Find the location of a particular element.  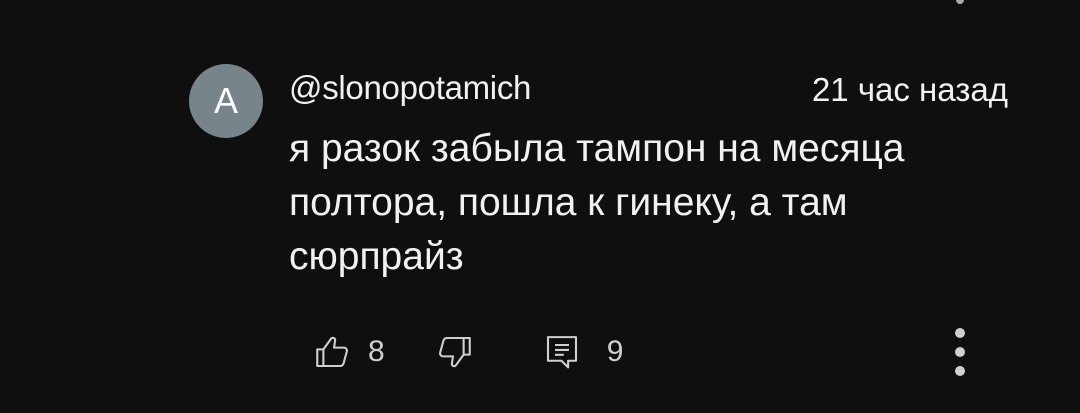

more-vertical-icon is located at coordinates (960, 333).